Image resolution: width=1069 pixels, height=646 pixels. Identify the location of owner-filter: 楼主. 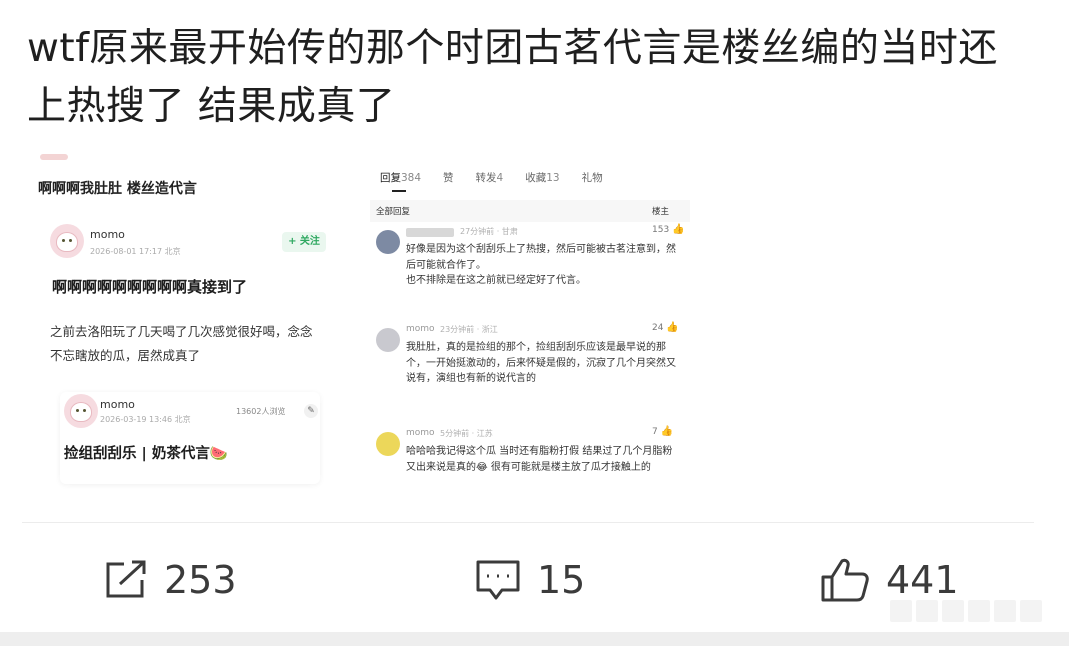
(660, 211).